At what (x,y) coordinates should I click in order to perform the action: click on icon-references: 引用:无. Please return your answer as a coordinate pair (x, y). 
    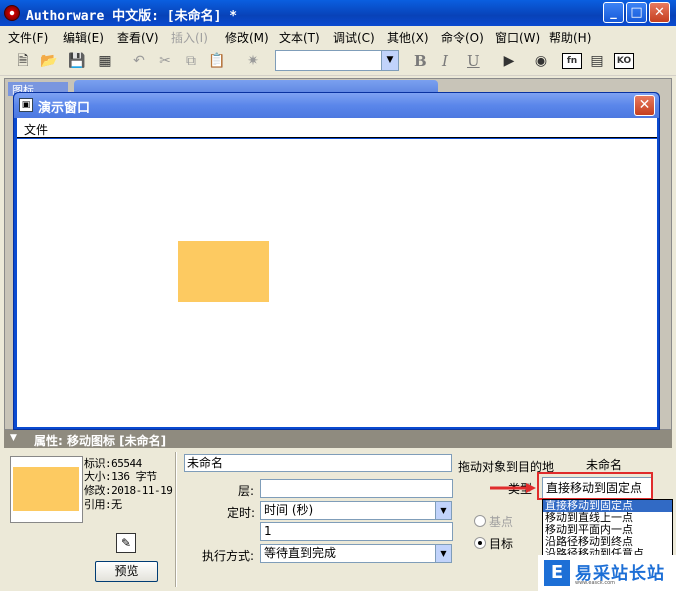
    Looking at the image, I should click on (103, 504).